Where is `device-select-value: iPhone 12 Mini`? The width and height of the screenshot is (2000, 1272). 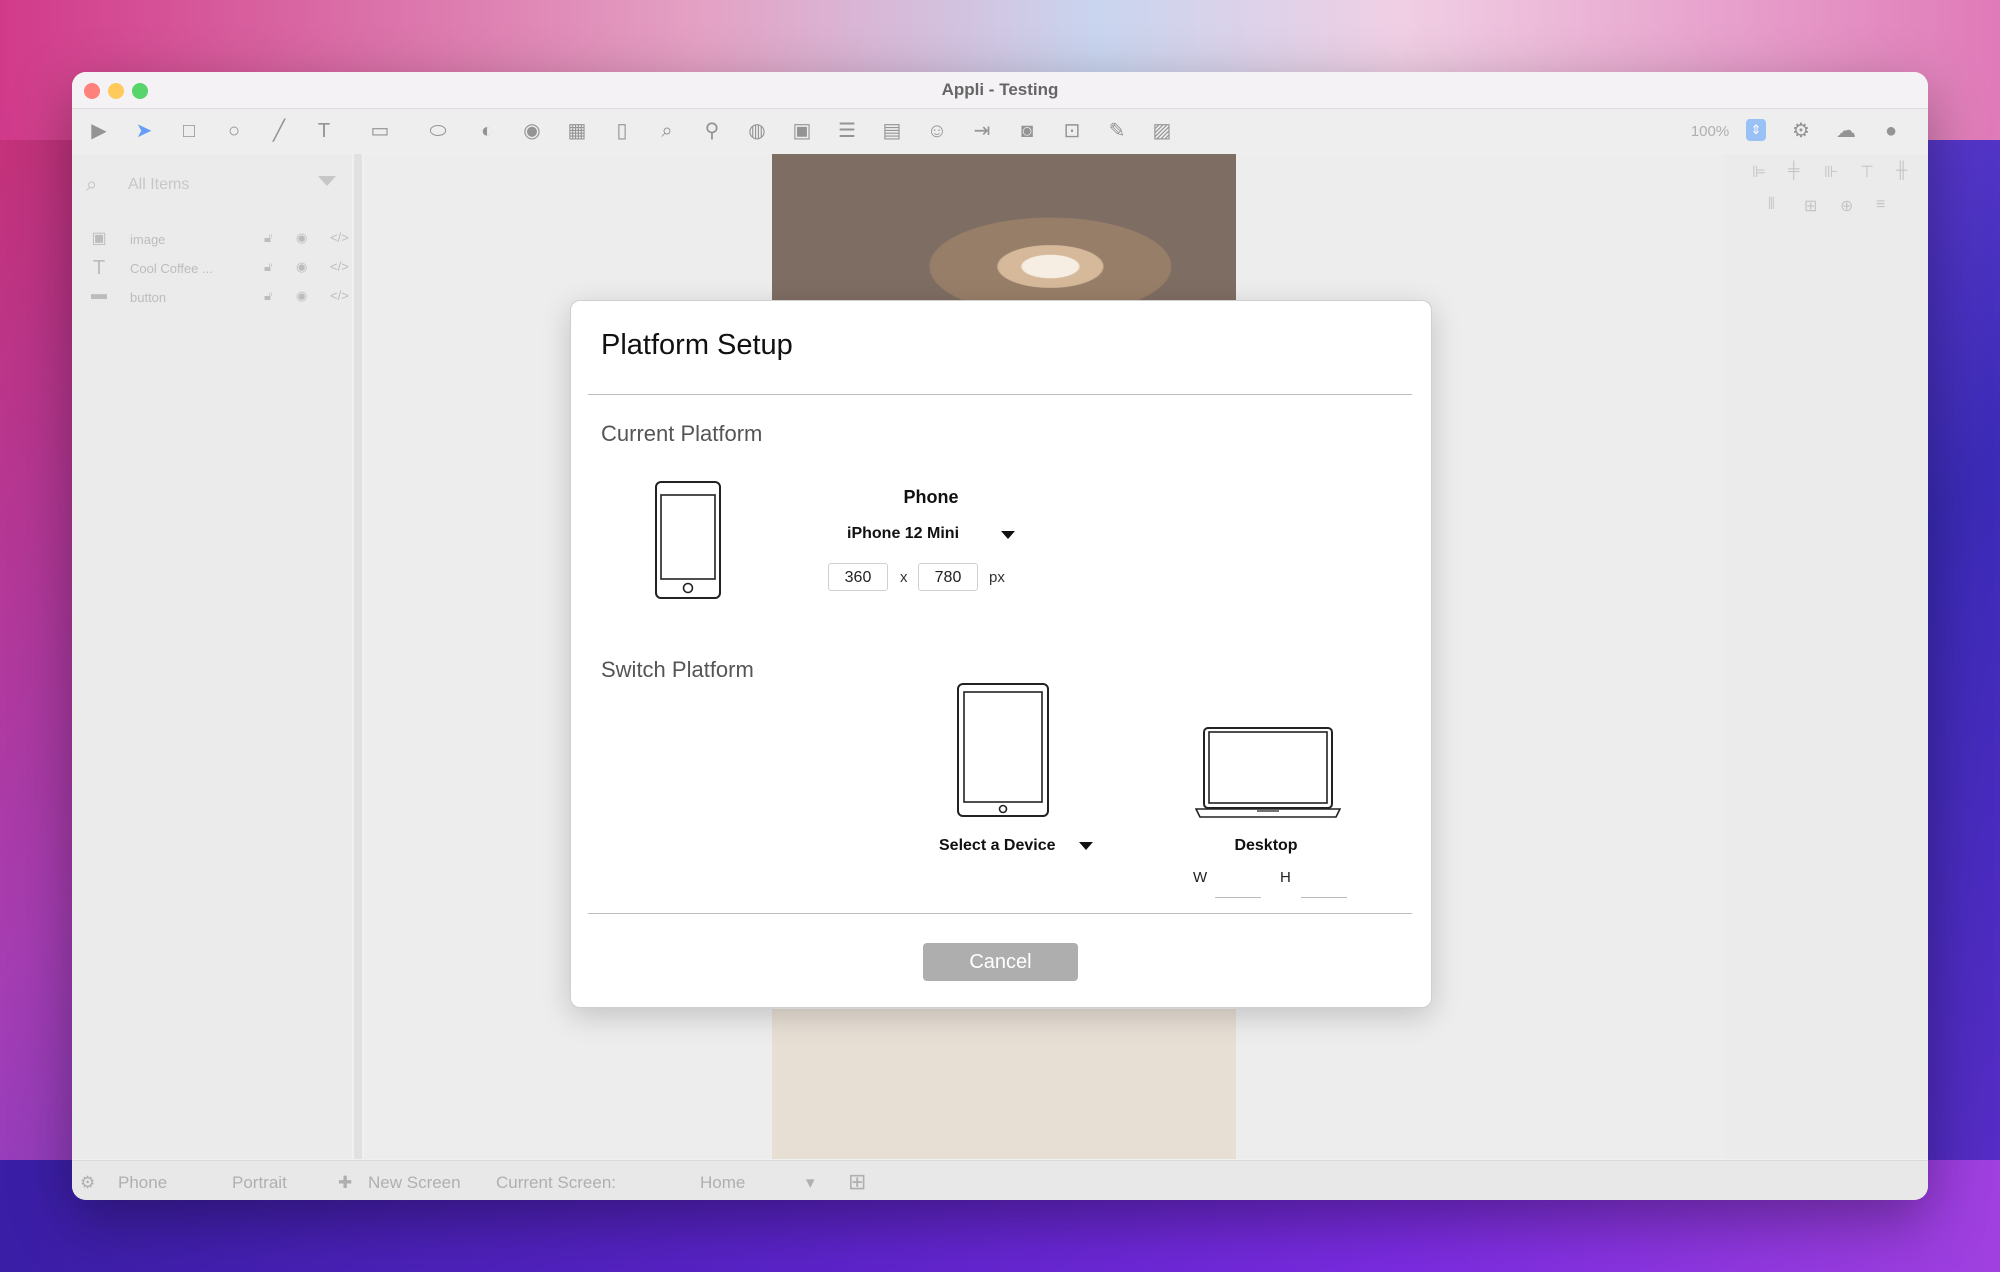
device-select-value: iPhone 12 Mini is located at coordinates (903, 533).